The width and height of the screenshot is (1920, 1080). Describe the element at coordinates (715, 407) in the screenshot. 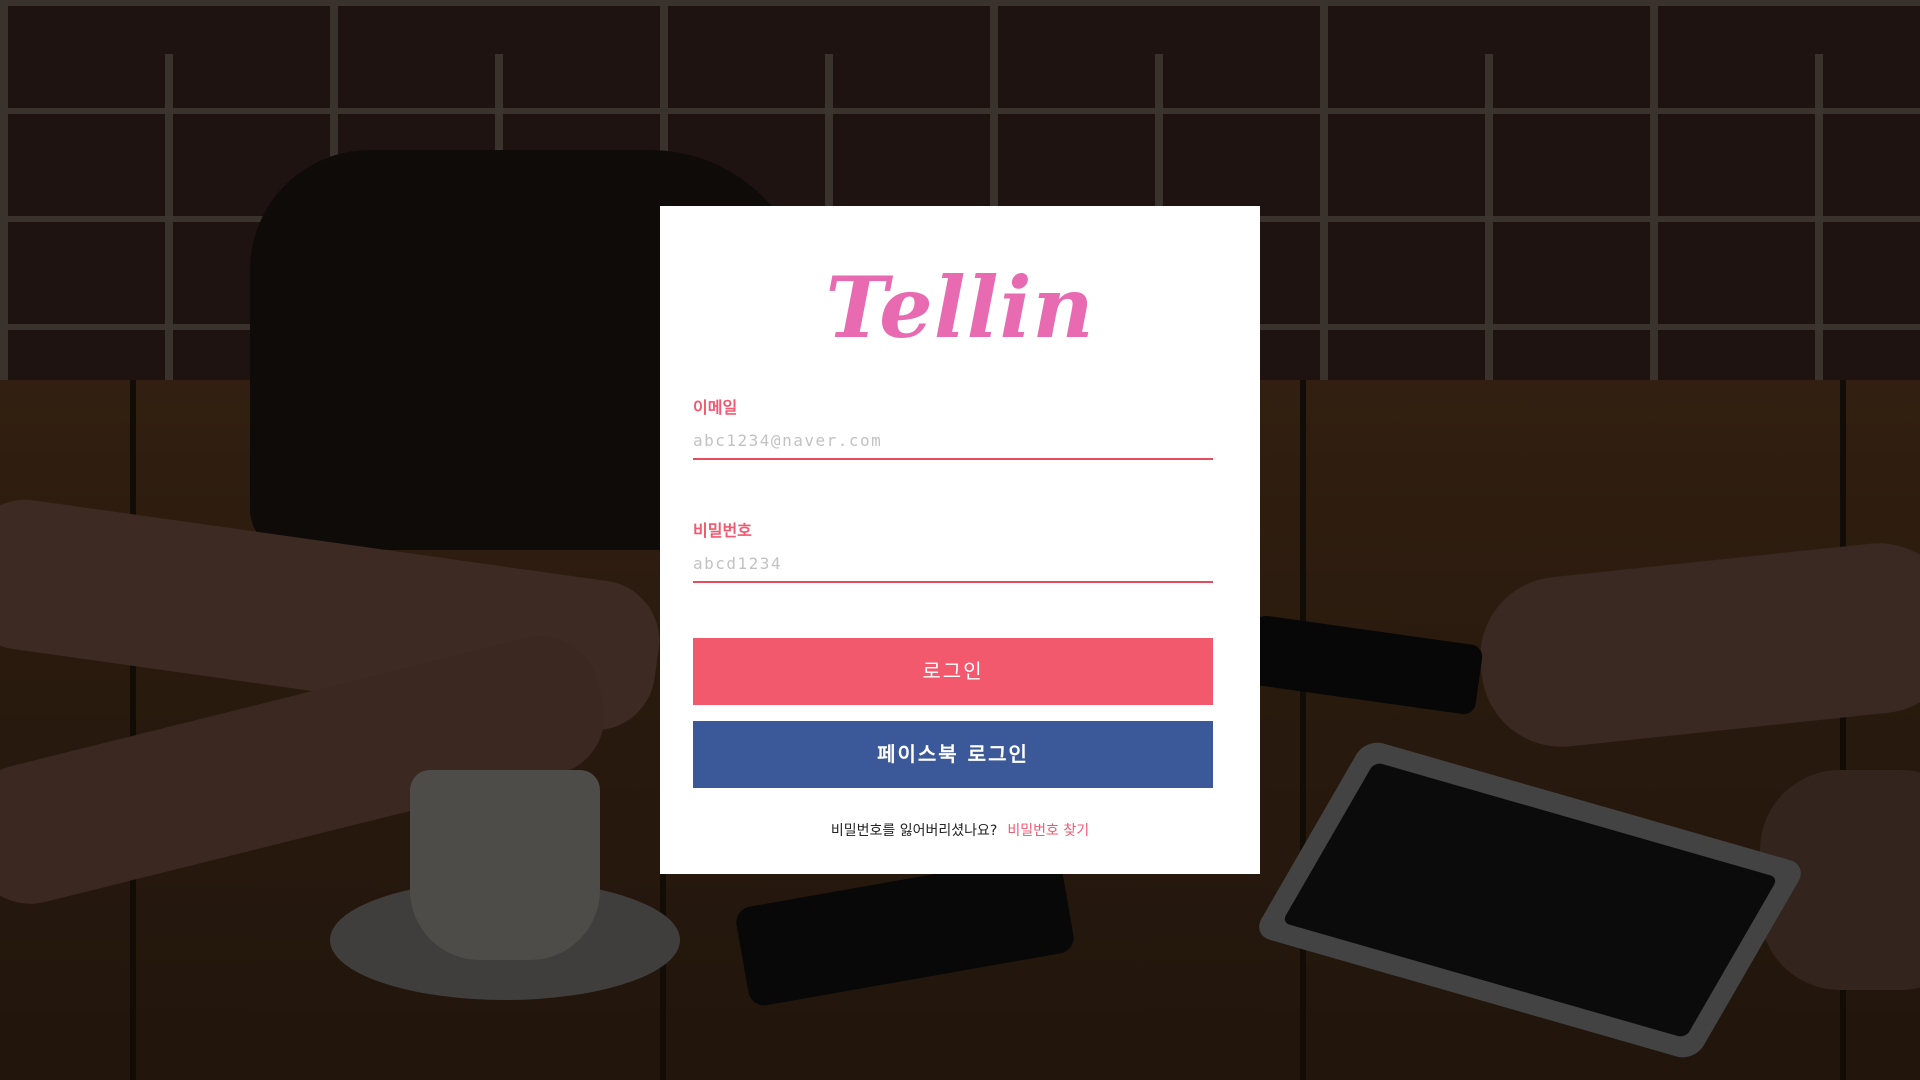

I see `email-label: 이메일` at that location.